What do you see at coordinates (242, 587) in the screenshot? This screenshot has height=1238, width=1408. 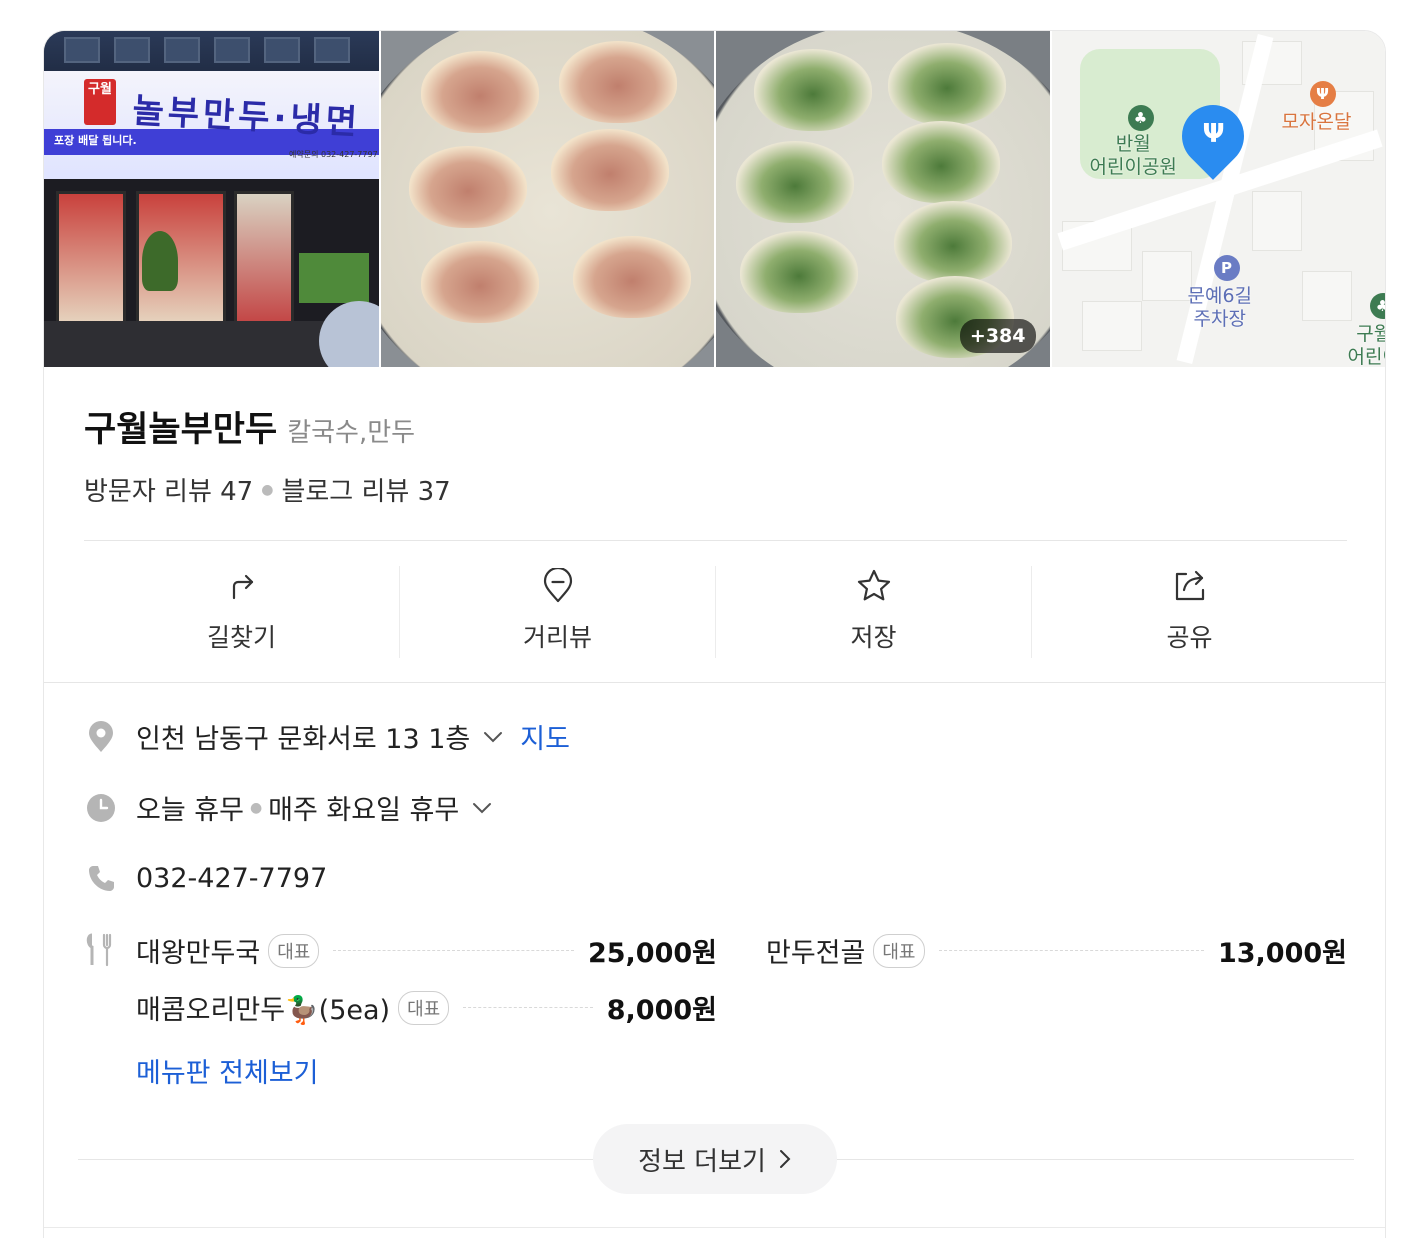 I see `directions-icon` at bounding box center [242, 587].